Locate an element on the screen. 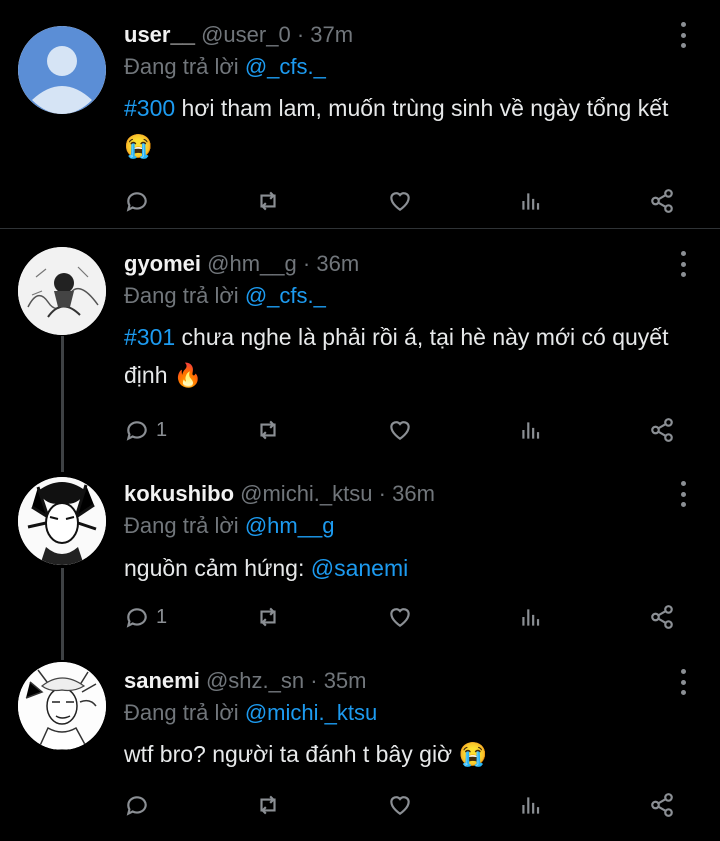  timestamp: 37m is located at coordinates (331, 34).